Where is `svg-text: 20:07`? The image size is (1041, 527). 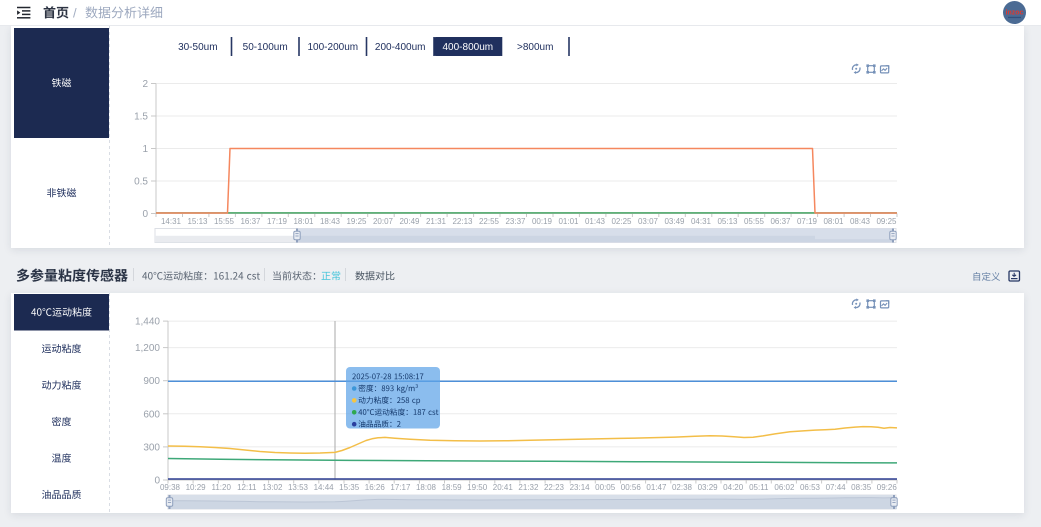
svg-text: 20:07 is located at coordinates (383, 221).